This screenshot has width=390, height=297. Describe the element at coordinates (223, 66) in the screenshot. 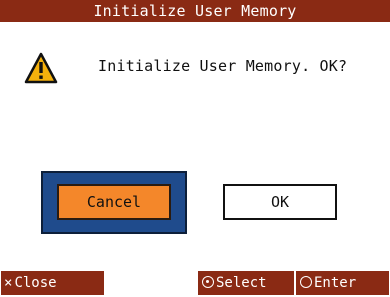

I see `confirm-message: Initialize User Memory. OK?` at that location.